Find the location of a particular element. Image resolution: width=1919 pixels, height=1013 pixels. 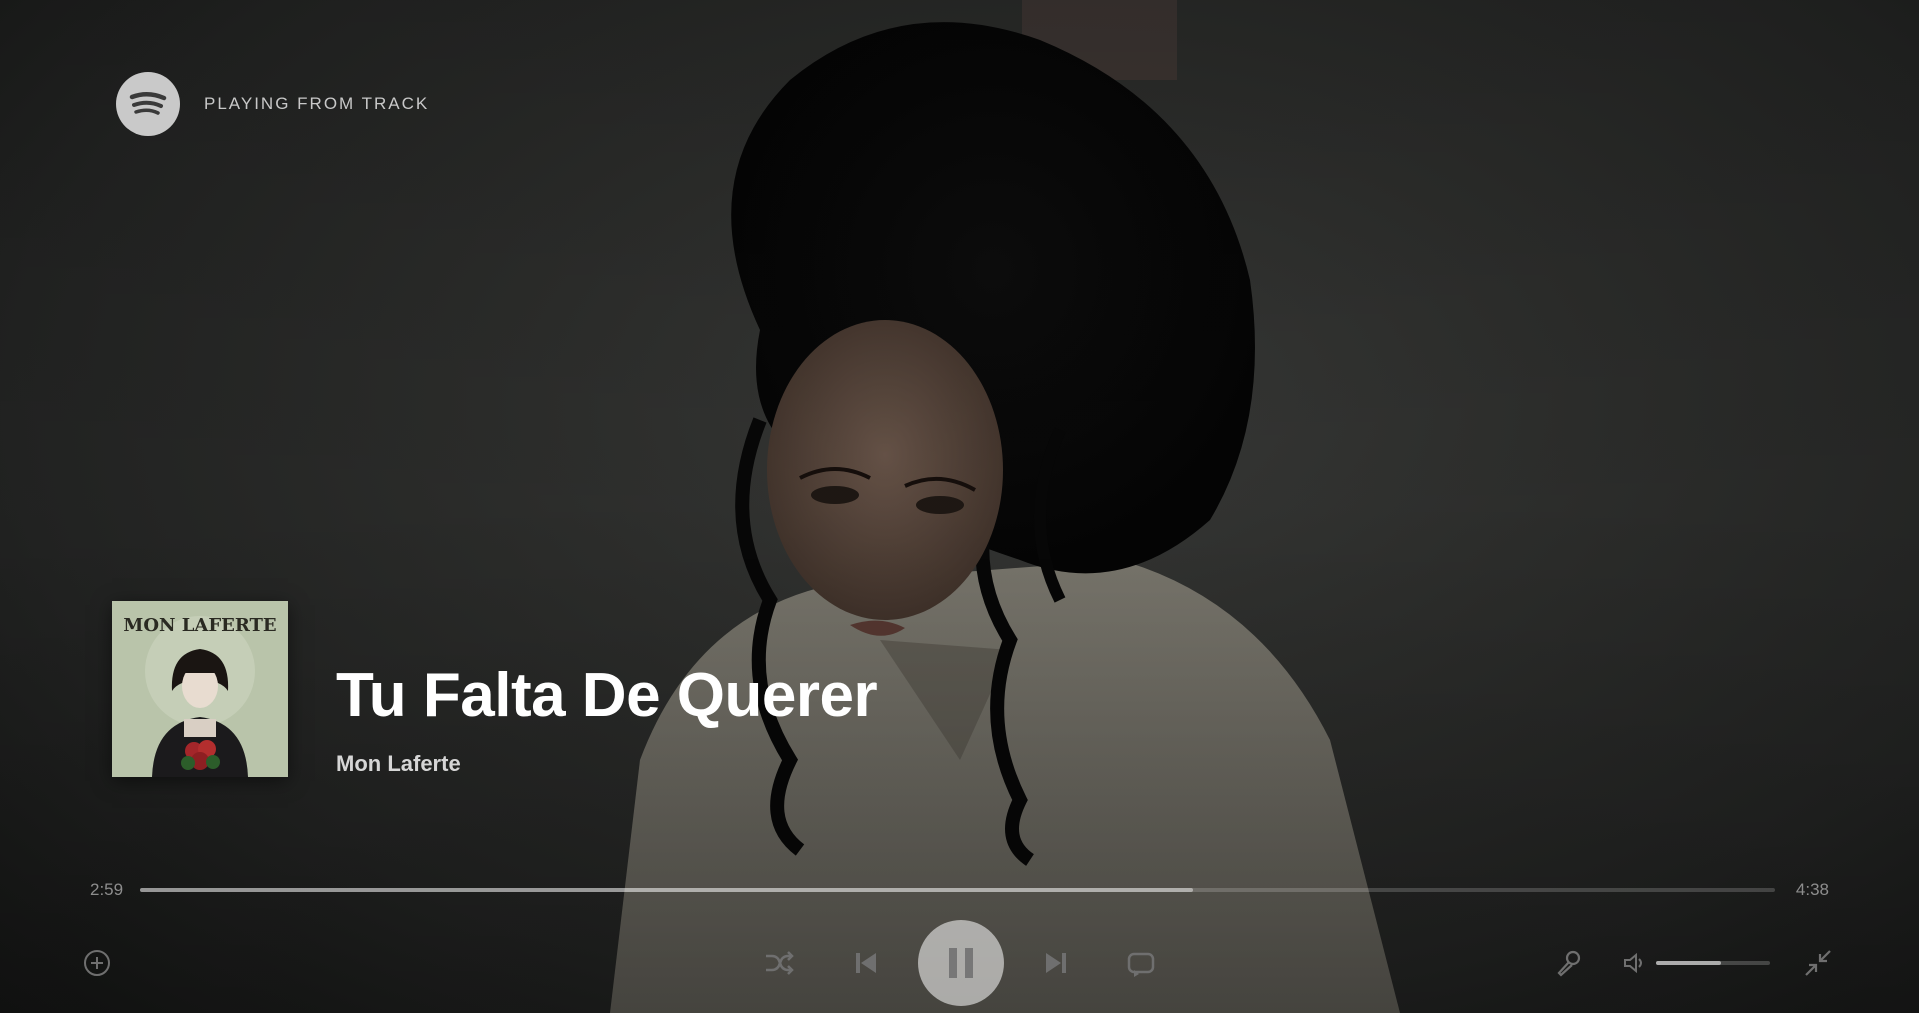

add-circle-icon is located at coordinates (97, 963).